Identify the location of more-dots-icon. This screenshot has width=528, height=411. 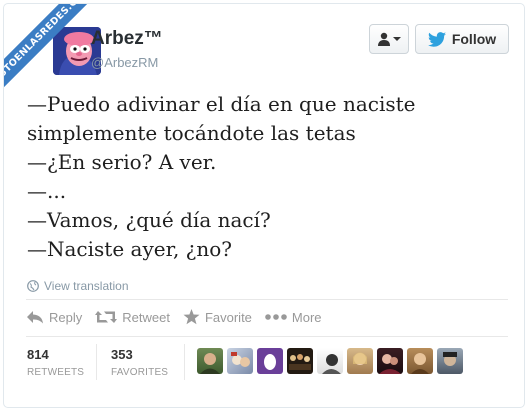
(276, 317).